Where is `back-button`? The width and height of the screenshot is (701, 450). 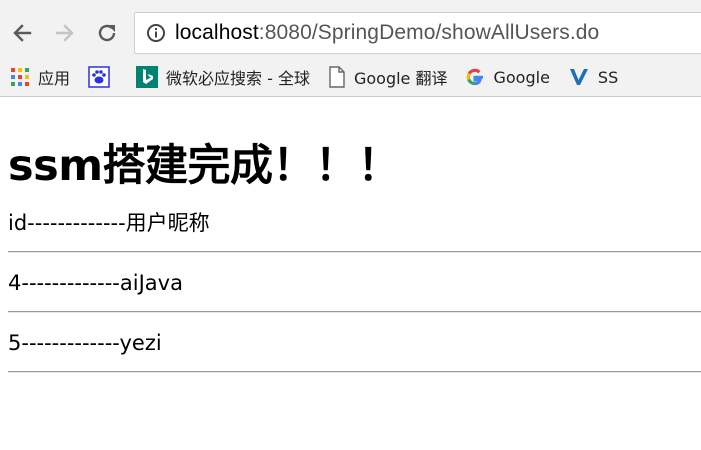
back-button is located at coordinates (22, 33).